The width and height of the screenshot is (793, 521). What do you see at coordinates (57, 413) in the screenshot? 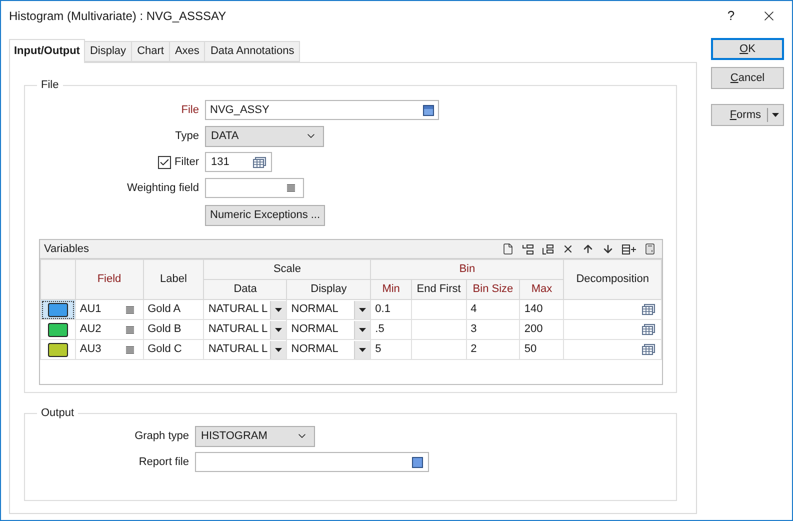
I see `group-title: Output` at bounding box center [57, 413].